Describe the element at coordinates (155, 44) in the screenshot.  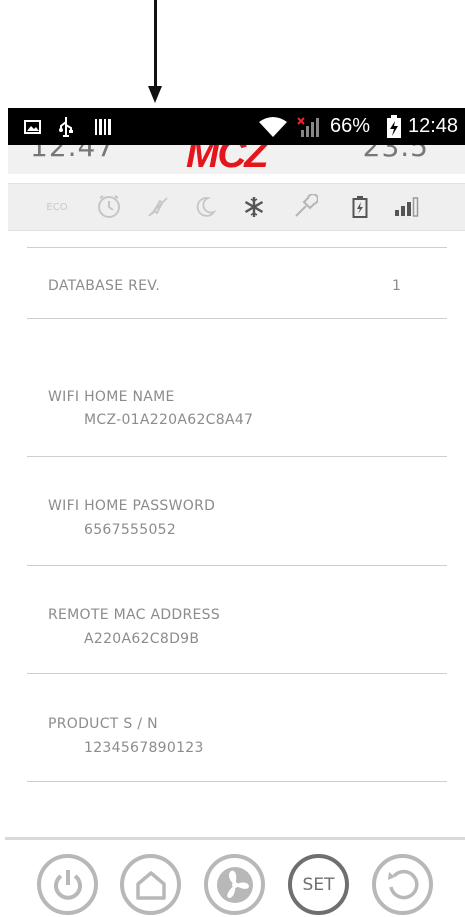
I see `annotation-arrow-line` at that location.